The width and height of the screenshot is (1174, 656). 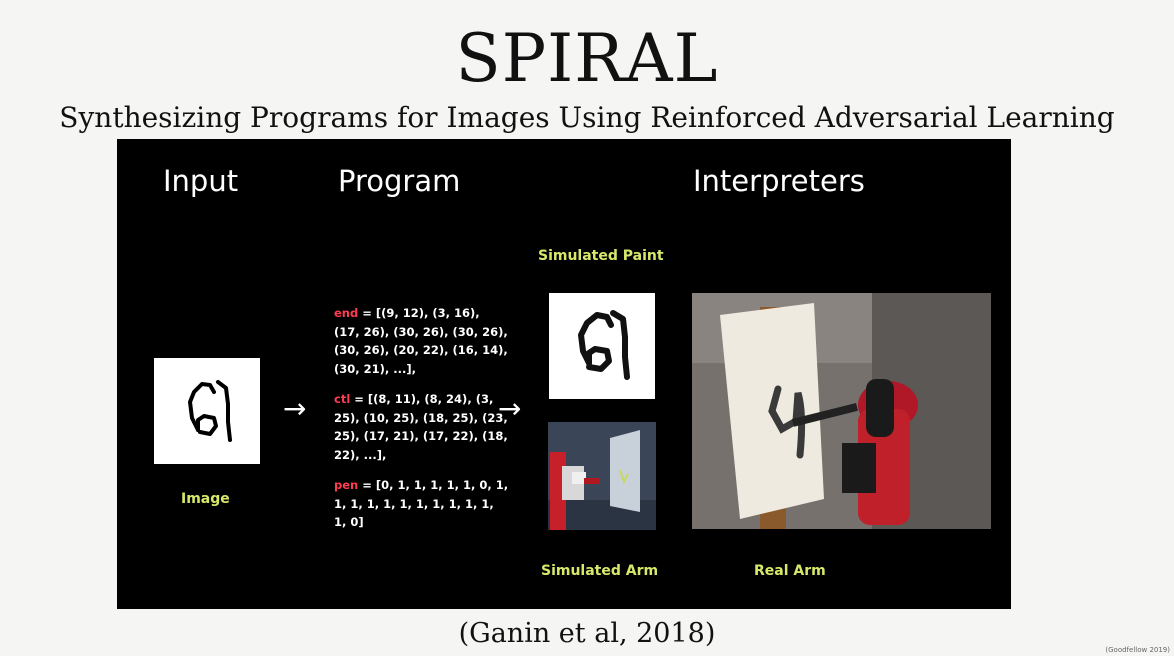 I want to click on label-simulated-arm: Simulated Arm, so click(x=600, y=571).